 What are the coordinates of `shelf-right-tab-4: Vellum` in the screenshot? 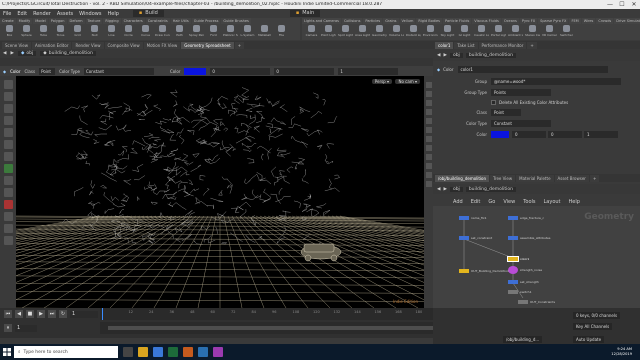 It's located at (407, 21).